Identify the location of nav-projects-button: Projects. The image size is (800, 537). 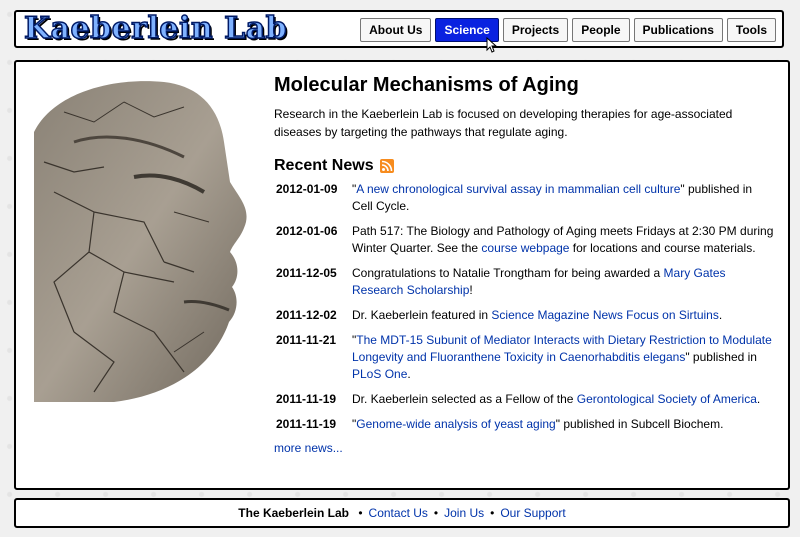
(535, 30).